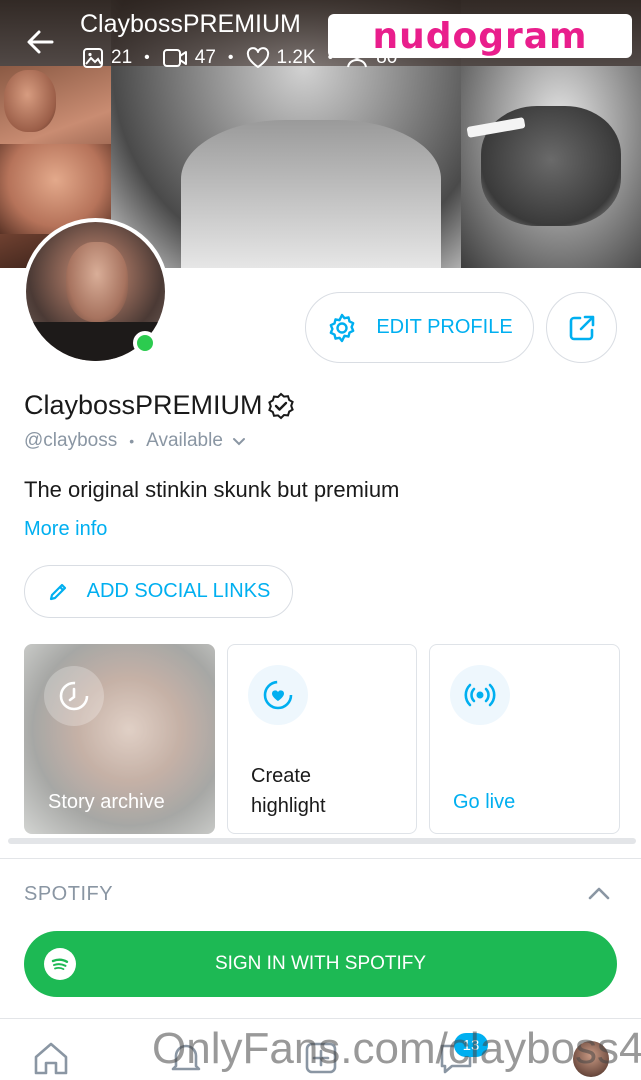  Describe the element at coordinates (65, 529) in the screenshot. I see `more-info-link: More info` at that location.